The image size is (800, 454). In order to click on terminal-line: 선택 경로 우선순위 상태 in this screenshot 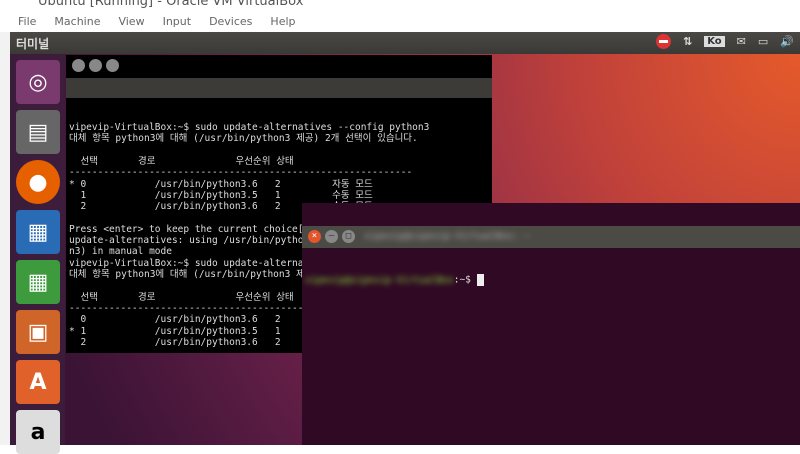, I will do `click(181, 162)`.